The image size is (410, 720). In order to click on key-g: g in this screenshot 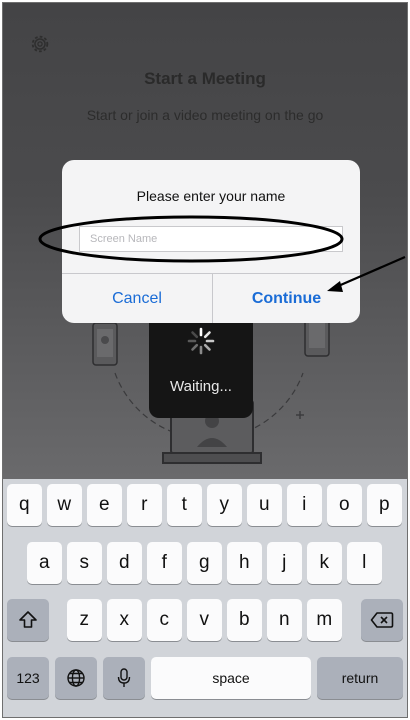, I will do `click(204, 563)`.